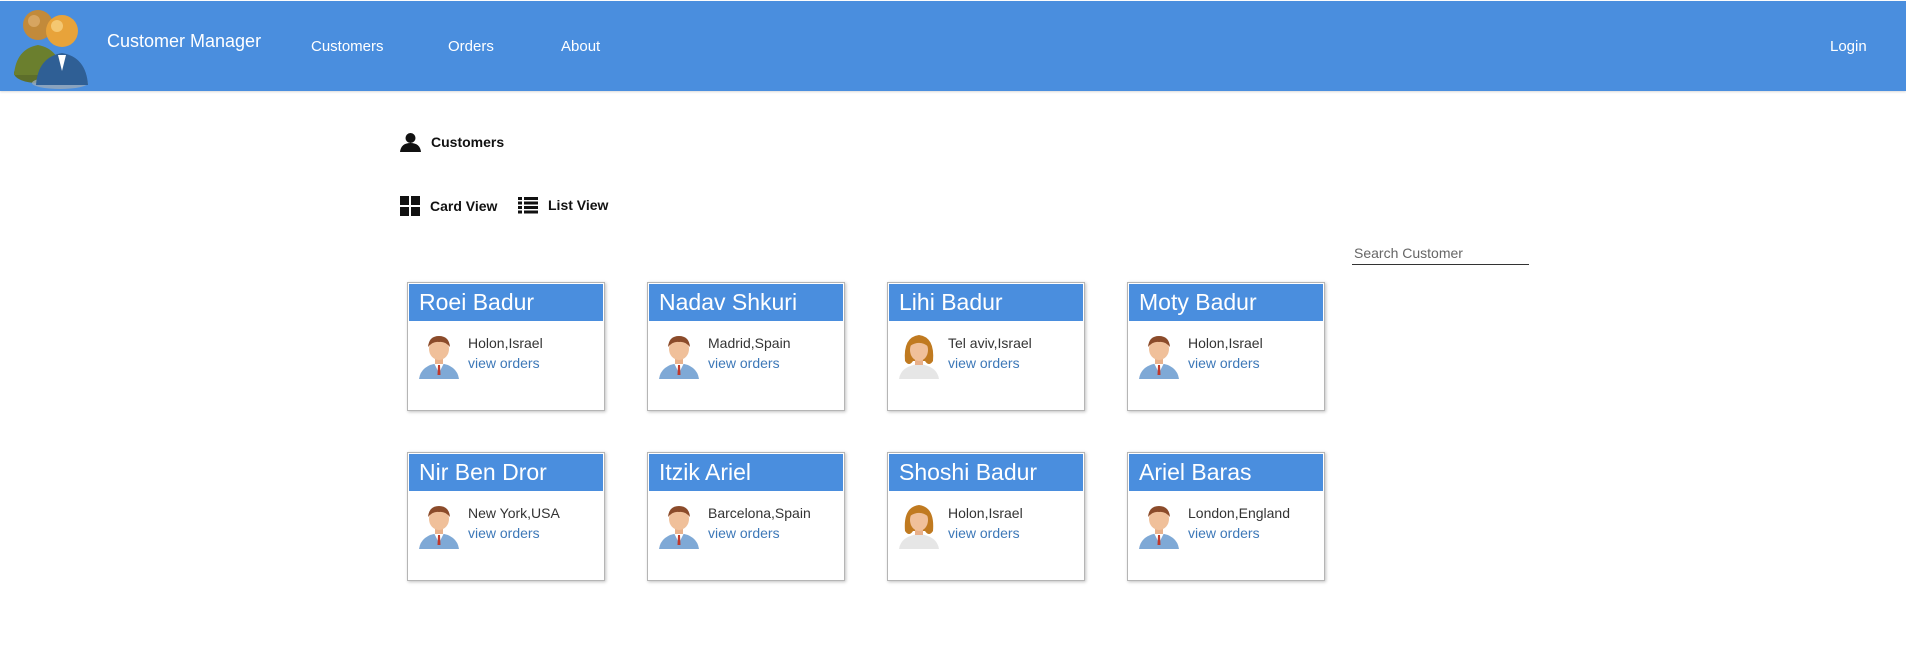 The height and width of the screenshot is (668, 1906). What do you see at coordinates (759, 513) in the screenshot?
I see `customer-location: Barcelona,Spain` at bounding box center [759, 513].